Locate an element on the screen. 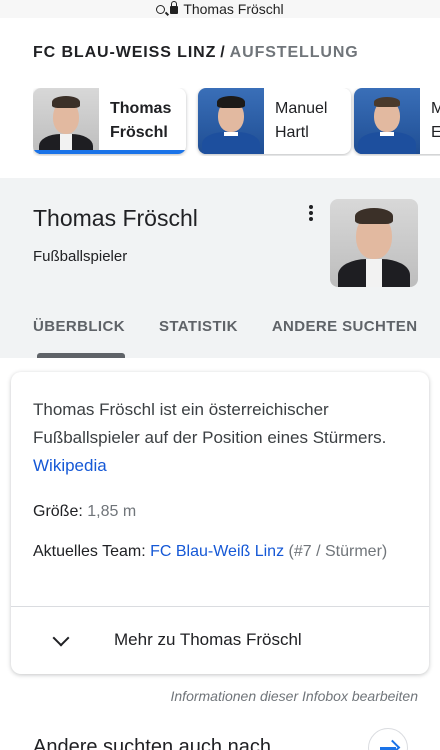 Image resolution: width=440 pixels, height=750 pixels. active-tab-indicator is located at coordinates (81, 355).